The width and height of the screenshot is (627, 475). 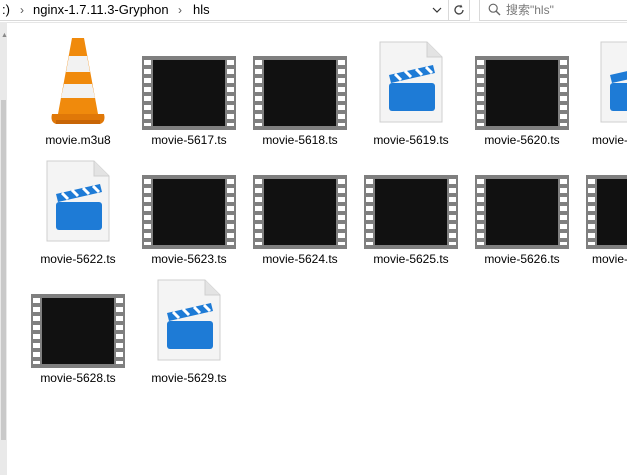 I want to click on file-item: movie-5622.ts, so click(x=78, y=213).